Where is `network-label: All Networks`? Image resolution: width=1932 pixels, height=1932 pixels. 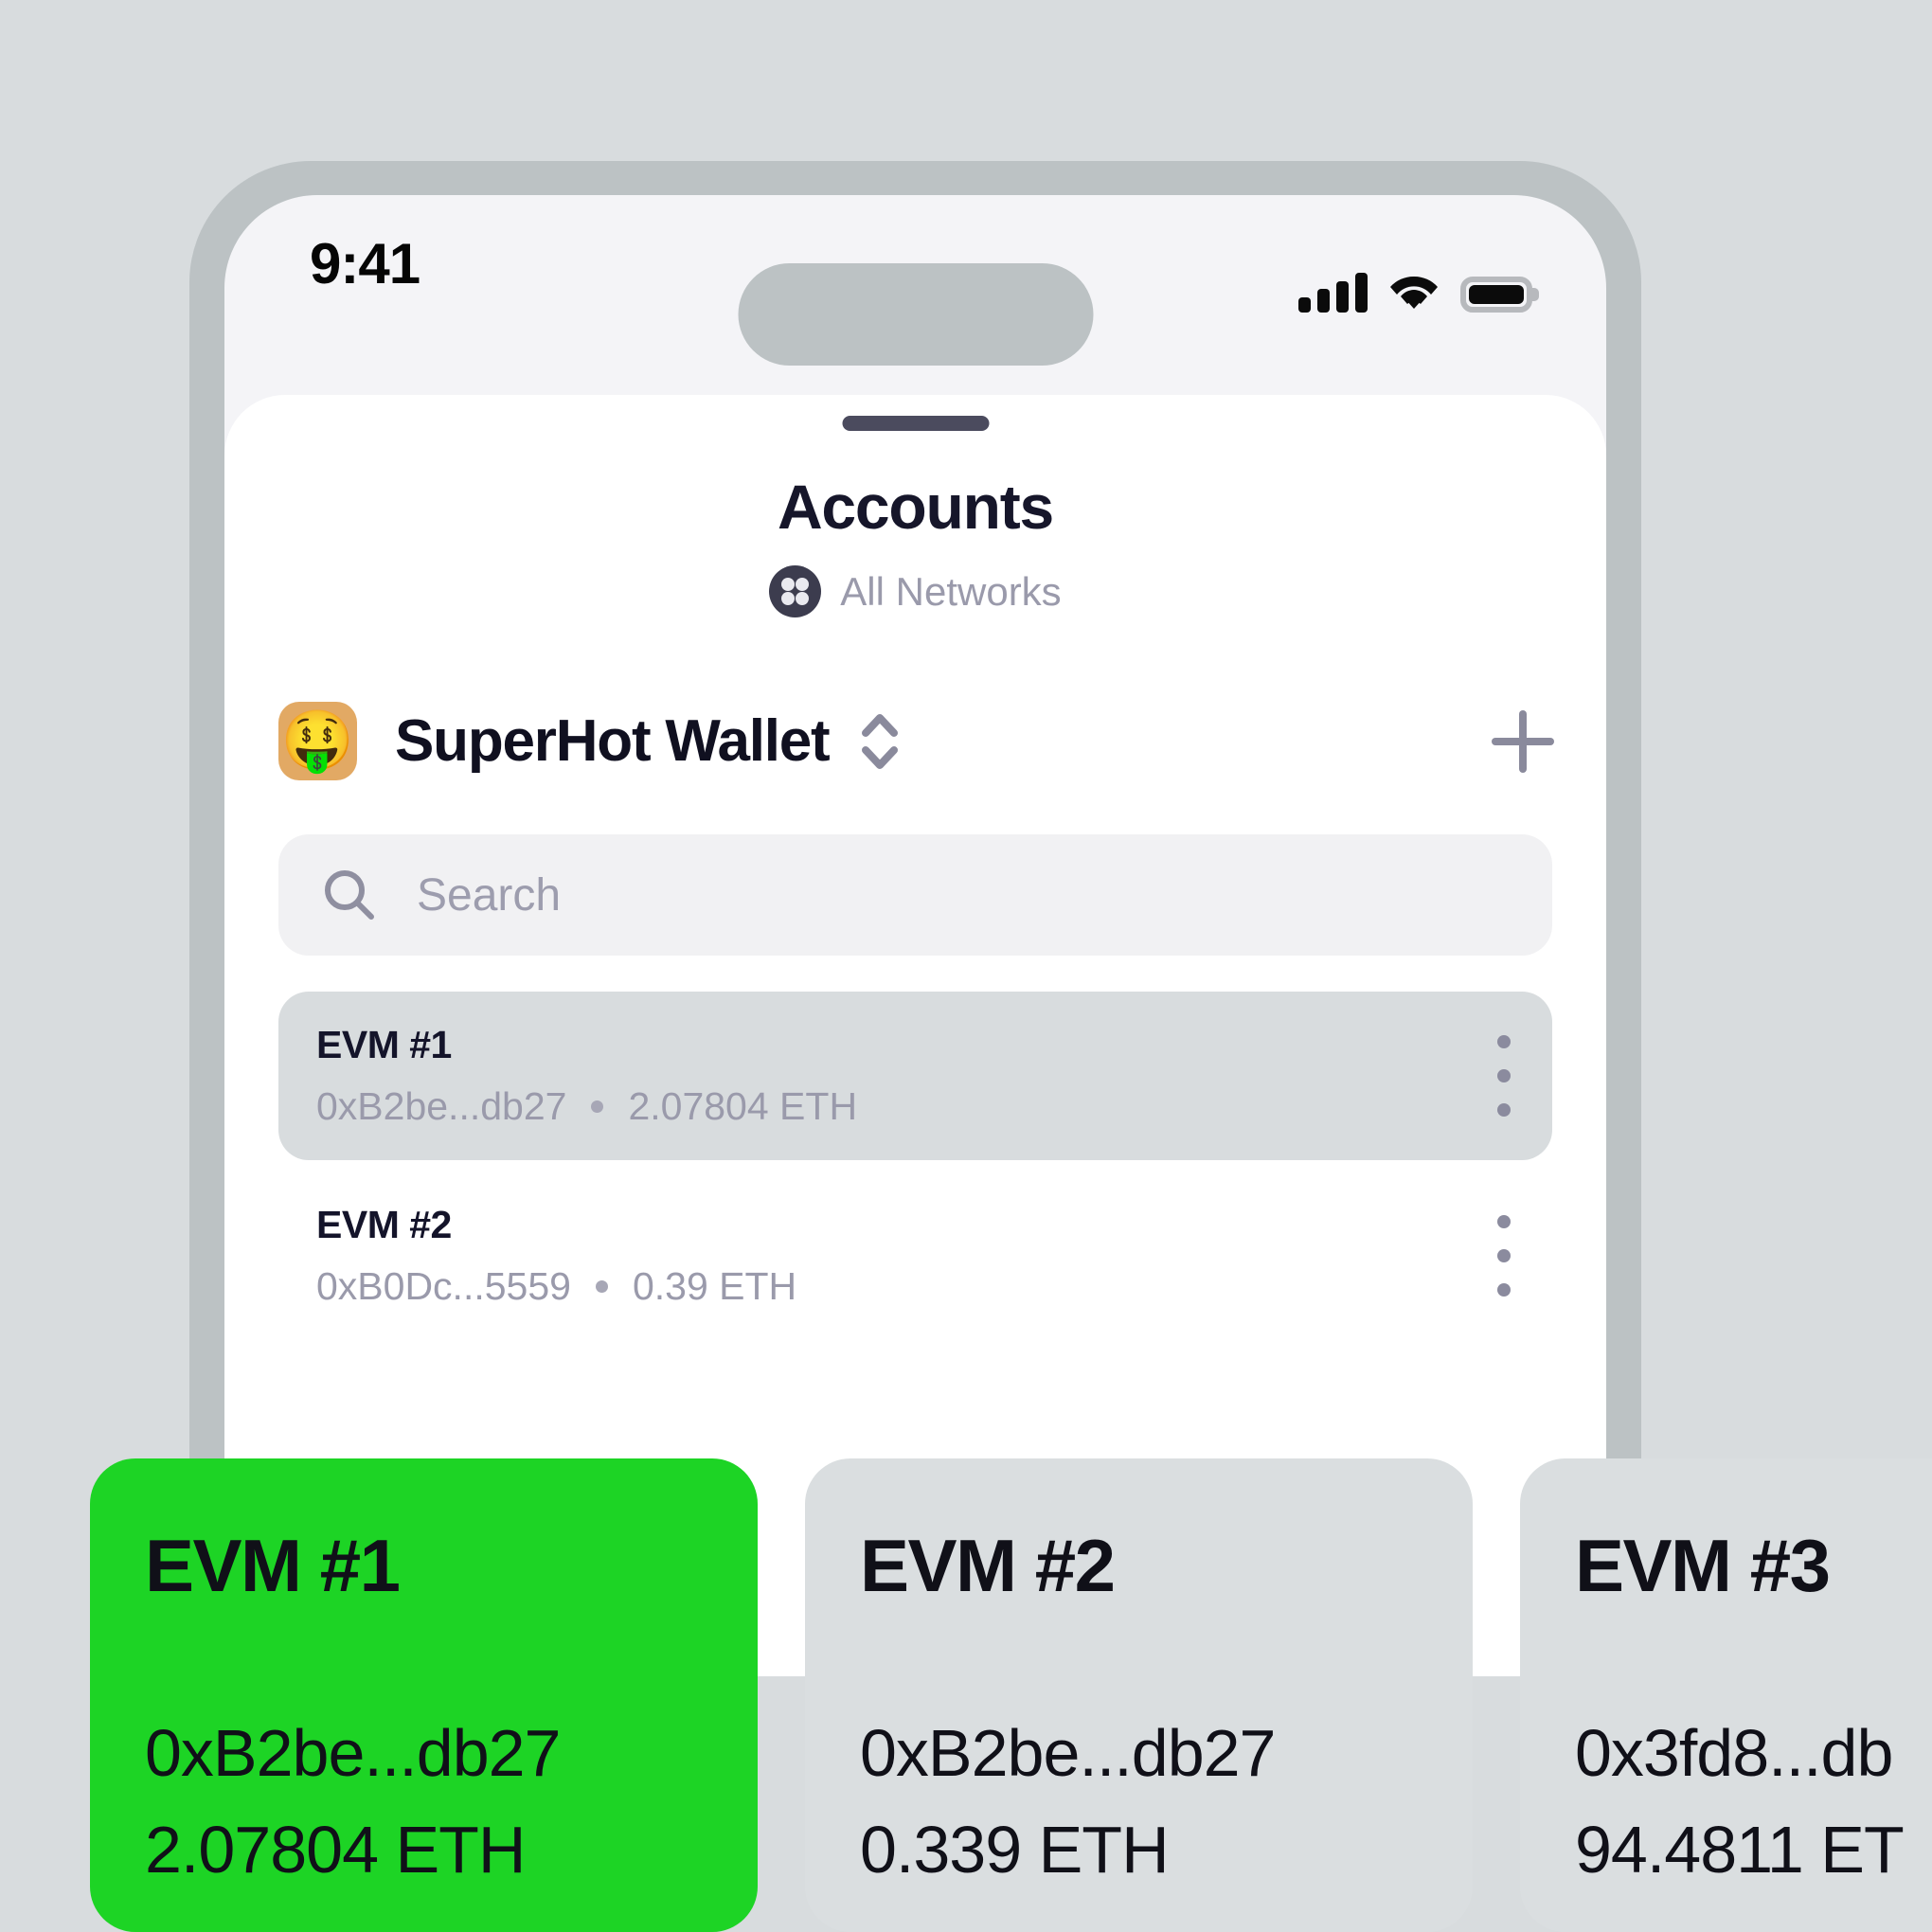
network-label: All Networks is located at coordinates (951, 591).